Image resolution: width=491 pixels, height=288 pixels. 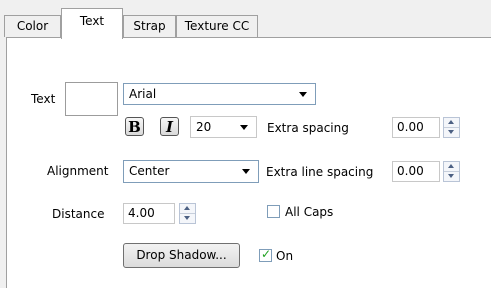 I want to click on extra-spacing-stepper, so click(x=451, y=127).